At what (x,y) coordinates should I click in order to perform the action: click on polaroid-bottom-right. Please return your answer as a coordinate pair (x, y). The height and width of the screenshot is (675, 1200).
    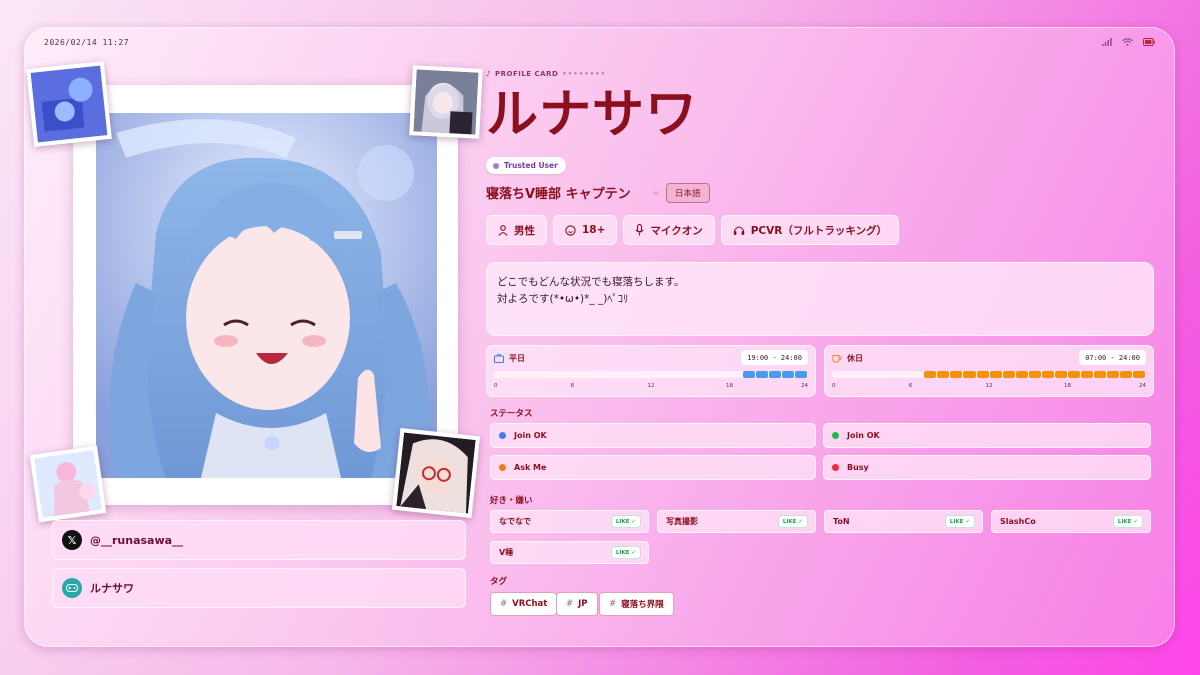
    Looking at the image, I should click on (436, 473).